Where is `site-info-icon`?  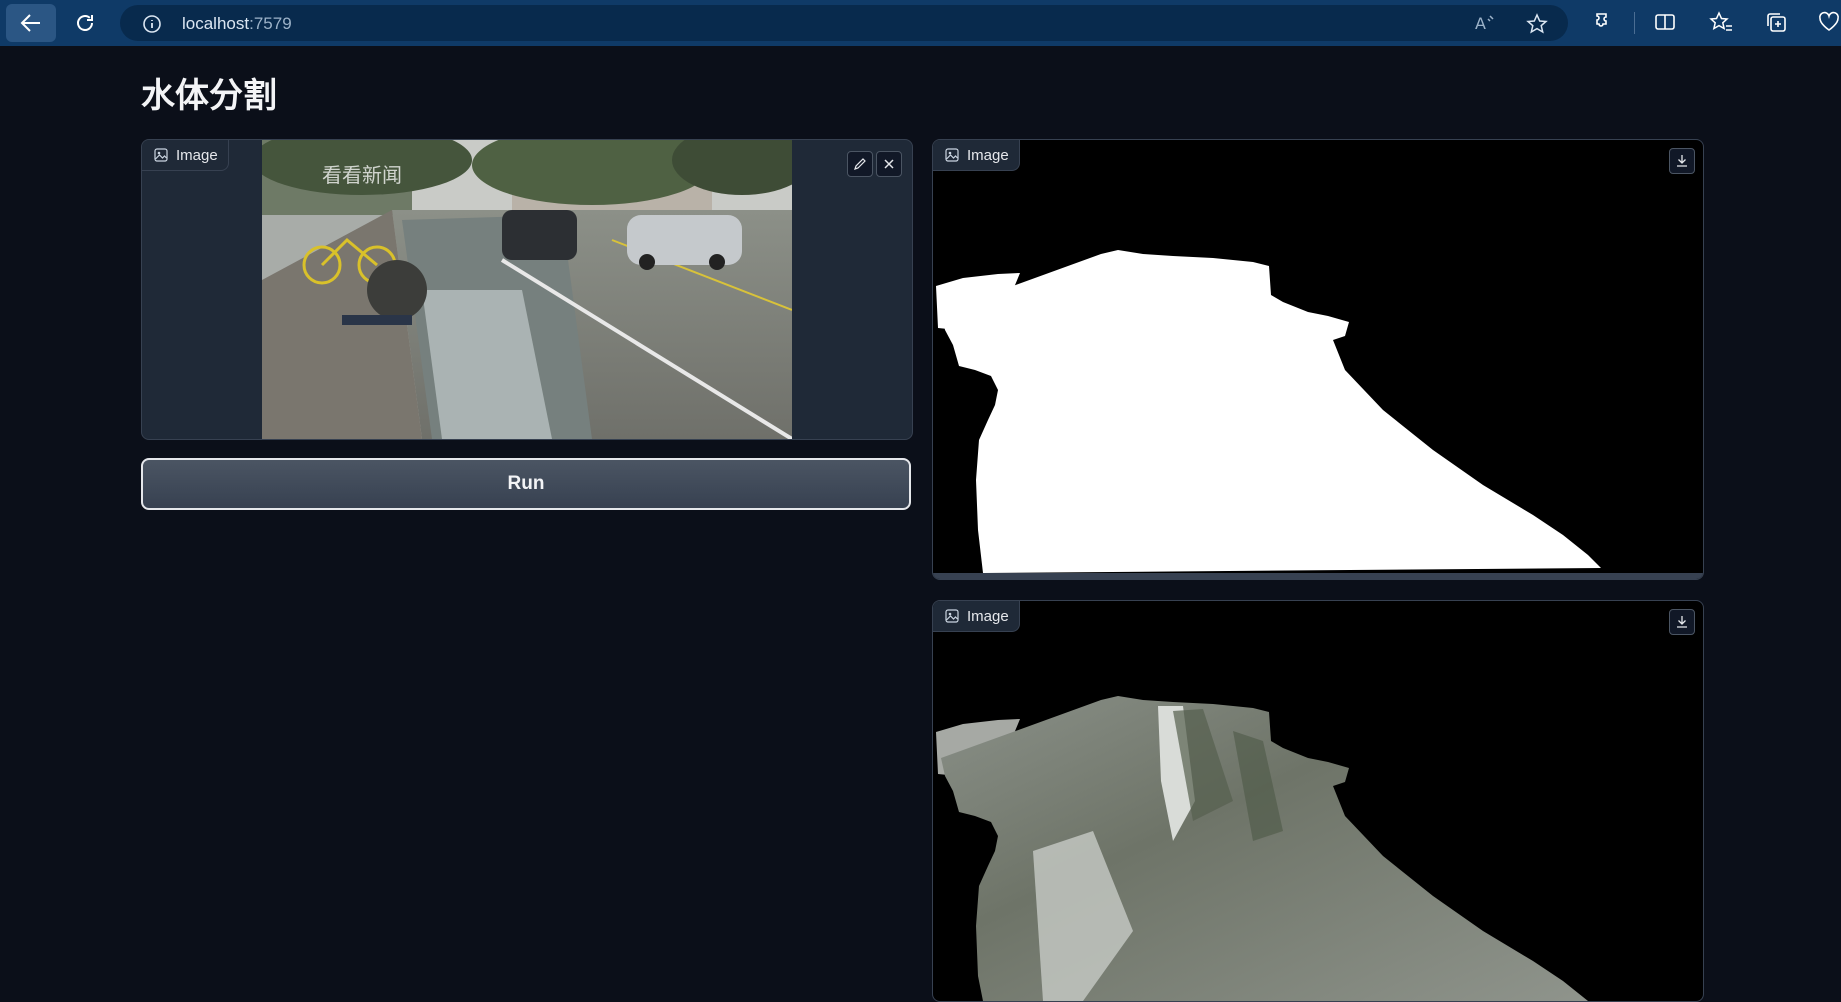
site-info-icon is located at coordinates (152, 24).